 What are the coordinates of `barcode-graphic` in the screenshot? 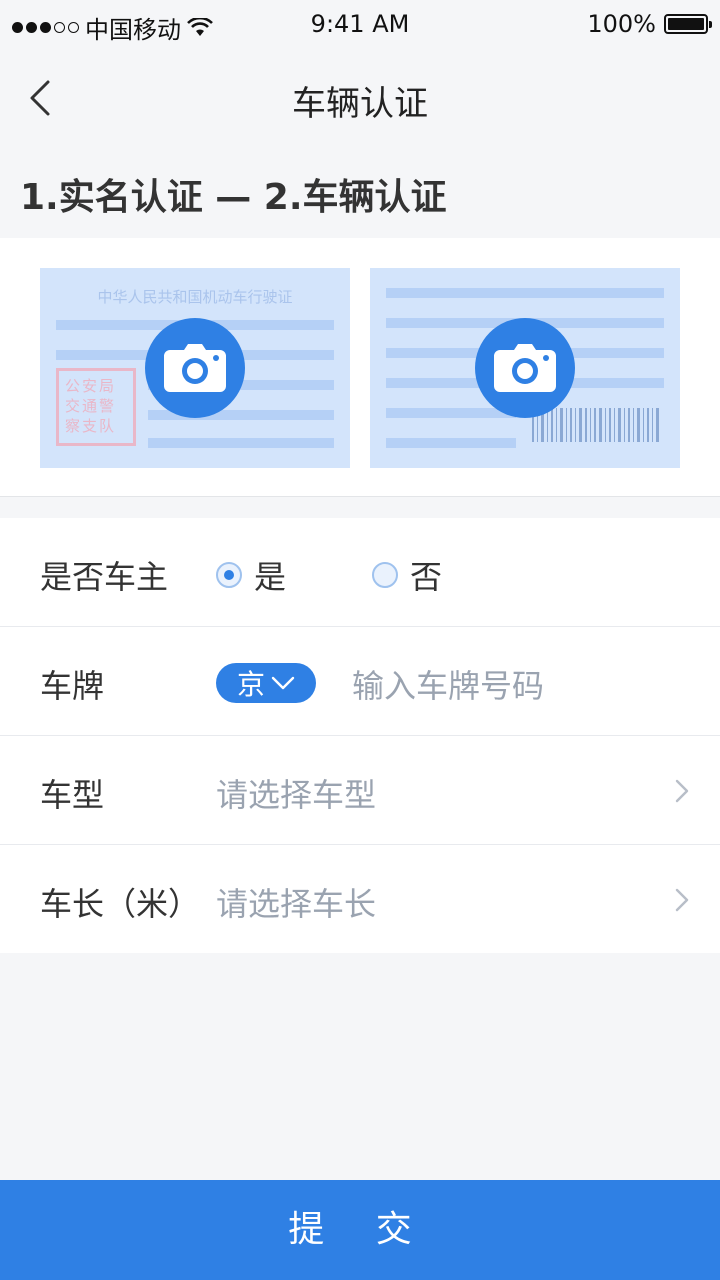 It's located at (595, 425).